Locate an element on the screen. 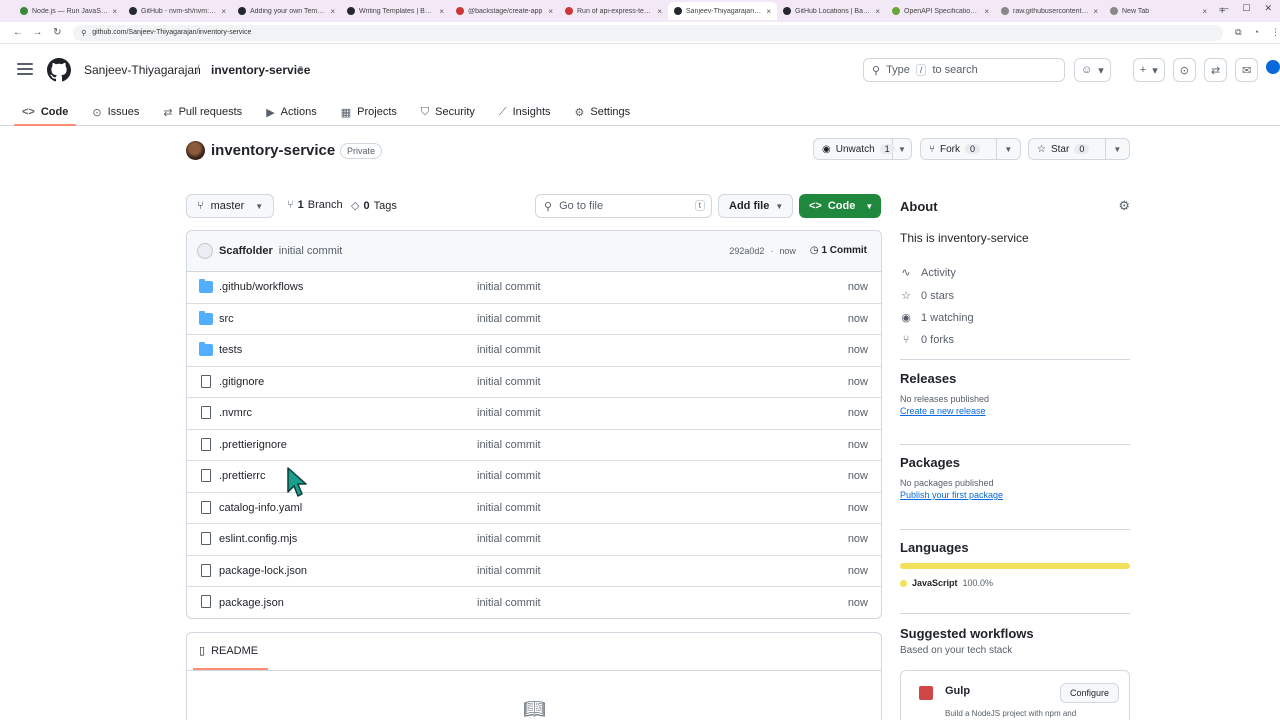 Image resolution: width=1280 pixels, height=720 pixels. commits-link: ◷ 1 Commit is located at coordinates (838, 250).